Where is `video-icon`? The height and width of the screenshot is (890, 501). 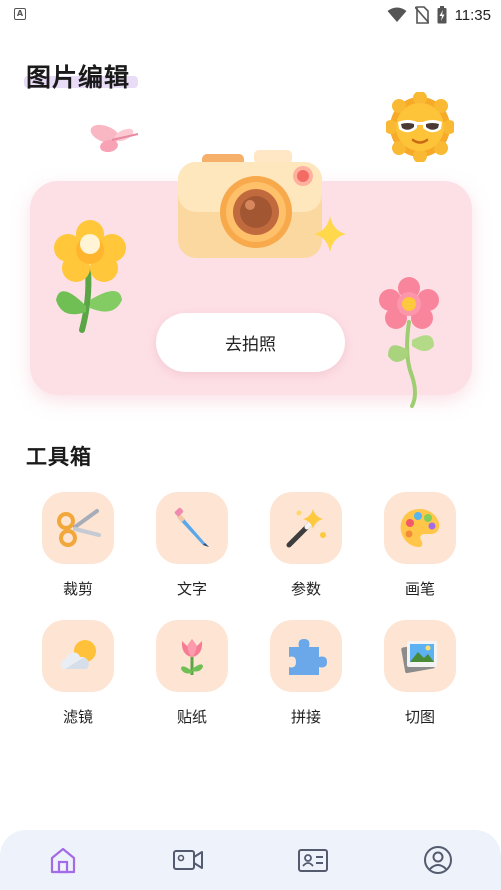 video-icon is located at coordinates (188, 860).